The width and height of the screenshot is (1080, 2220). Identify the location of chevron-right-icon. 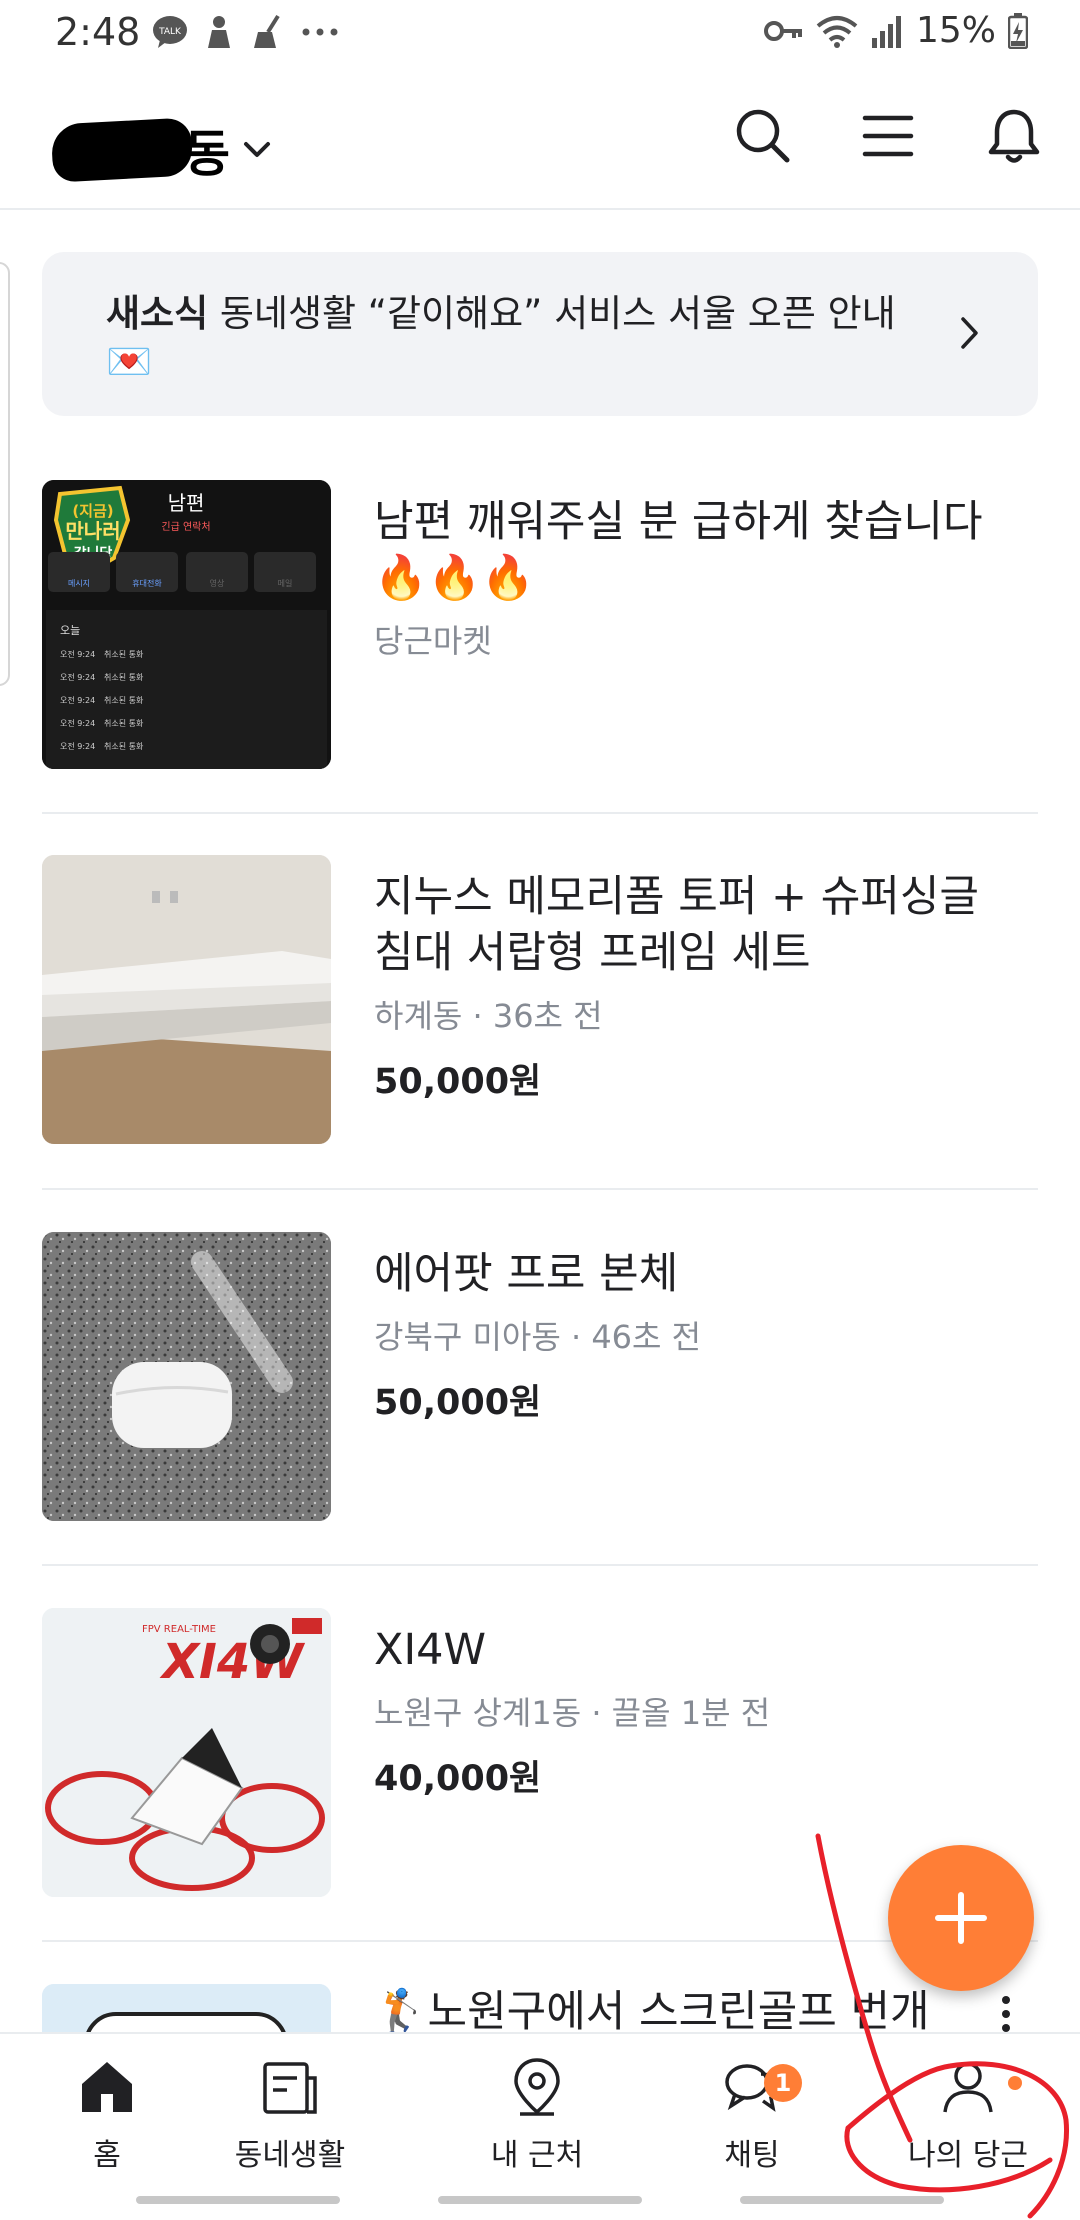
(969, 333).